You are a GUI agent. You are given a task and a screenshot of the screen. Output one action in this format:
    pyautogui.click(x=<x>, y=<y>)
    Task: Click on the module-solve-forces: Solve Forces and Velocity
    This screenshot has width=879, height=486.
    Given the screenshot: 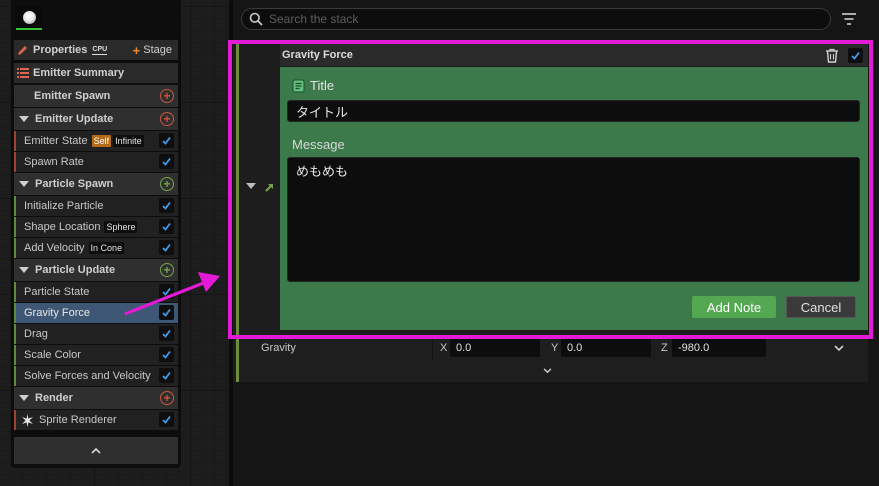 What is the action you would take?
    pyautogui.click(x=96, y=376)
    